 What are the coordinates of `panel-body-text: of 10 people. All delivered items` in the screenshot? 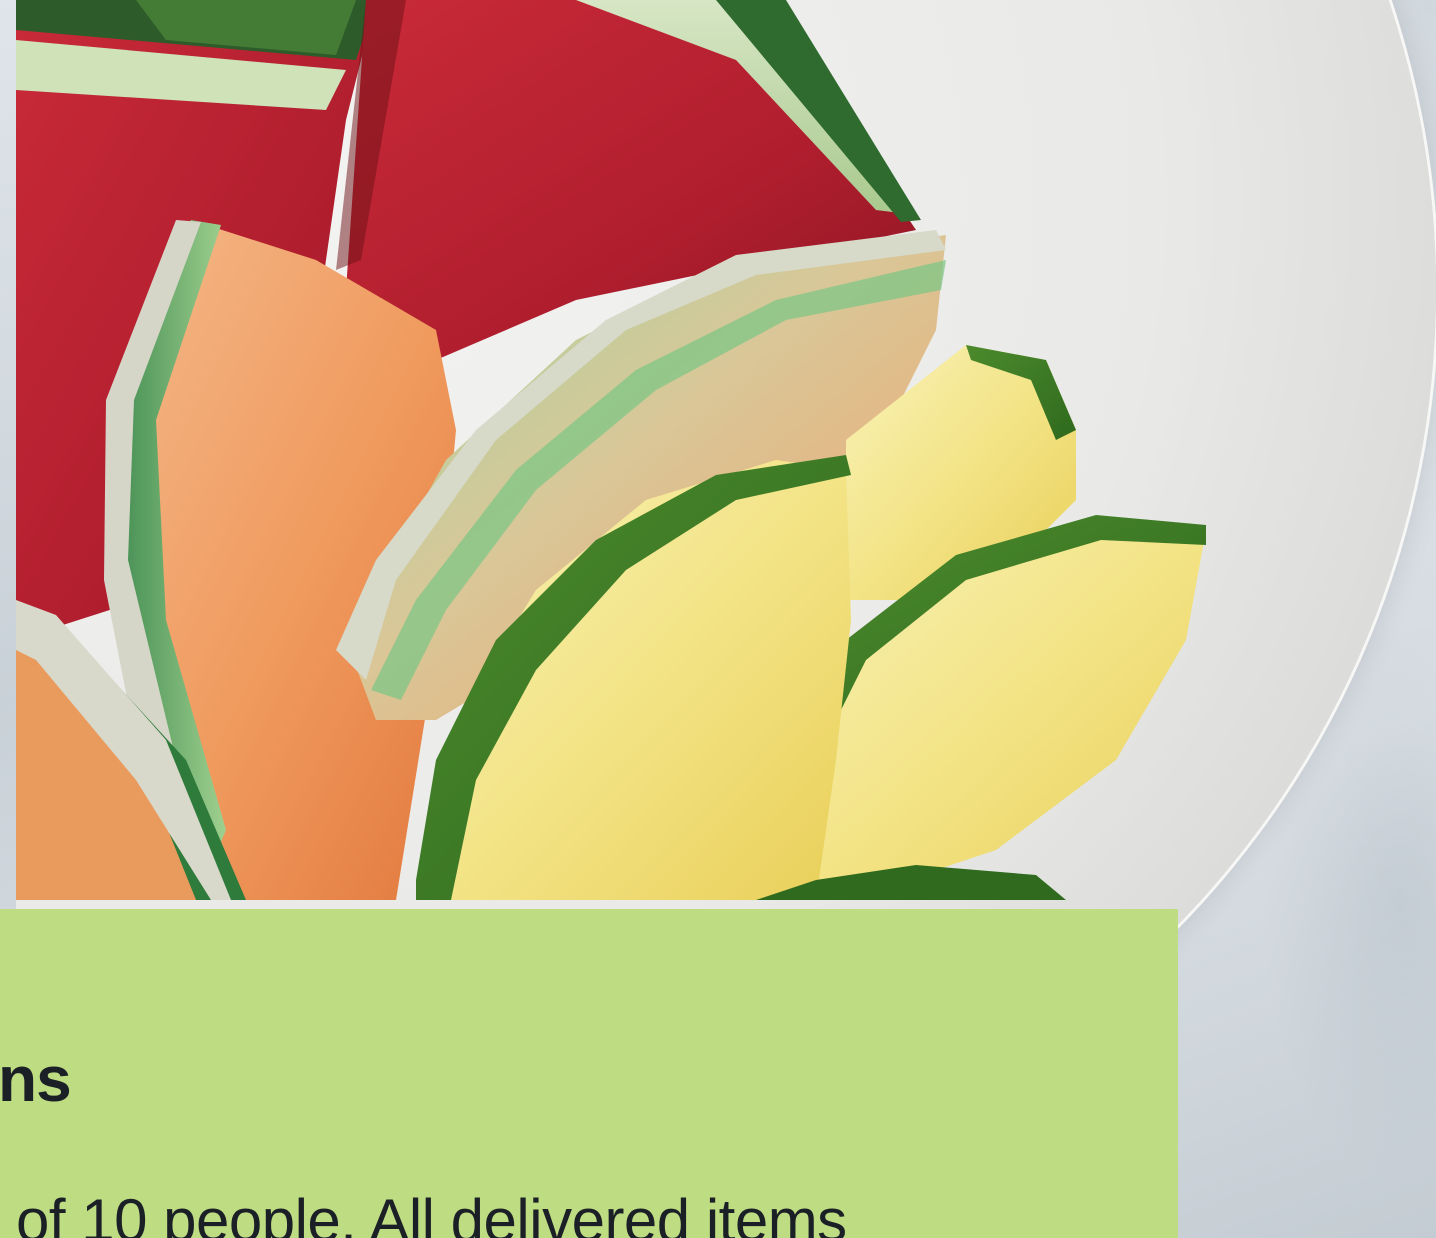 It's located at (431, 1212).